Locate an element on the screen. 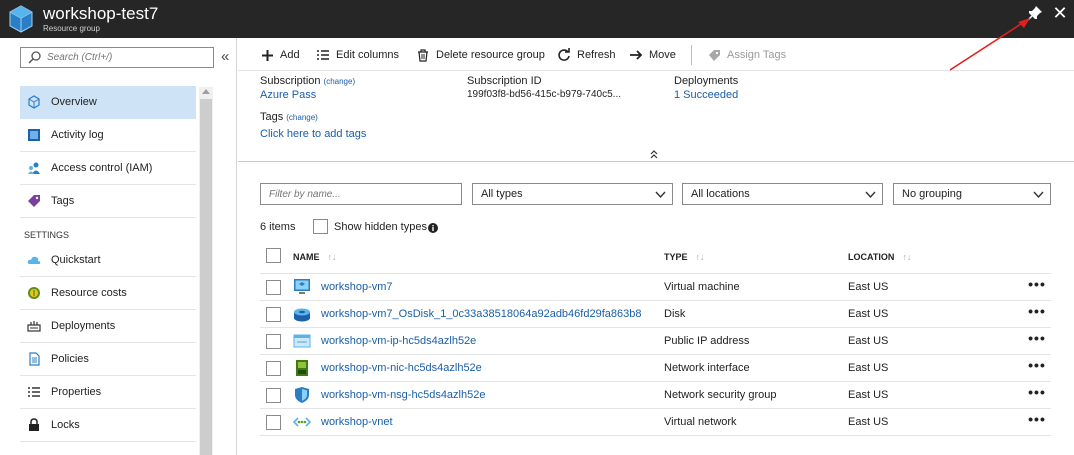 The width and height of the screenshot is (1074, 455). show-hidden-types-checkbox is located at coordinates (320, 226).